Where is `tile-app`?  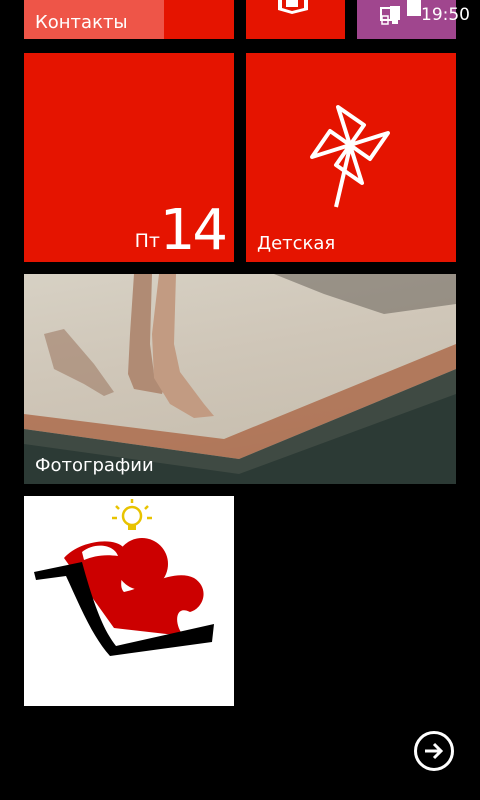
tile-app is located at coordinates (129, 601).